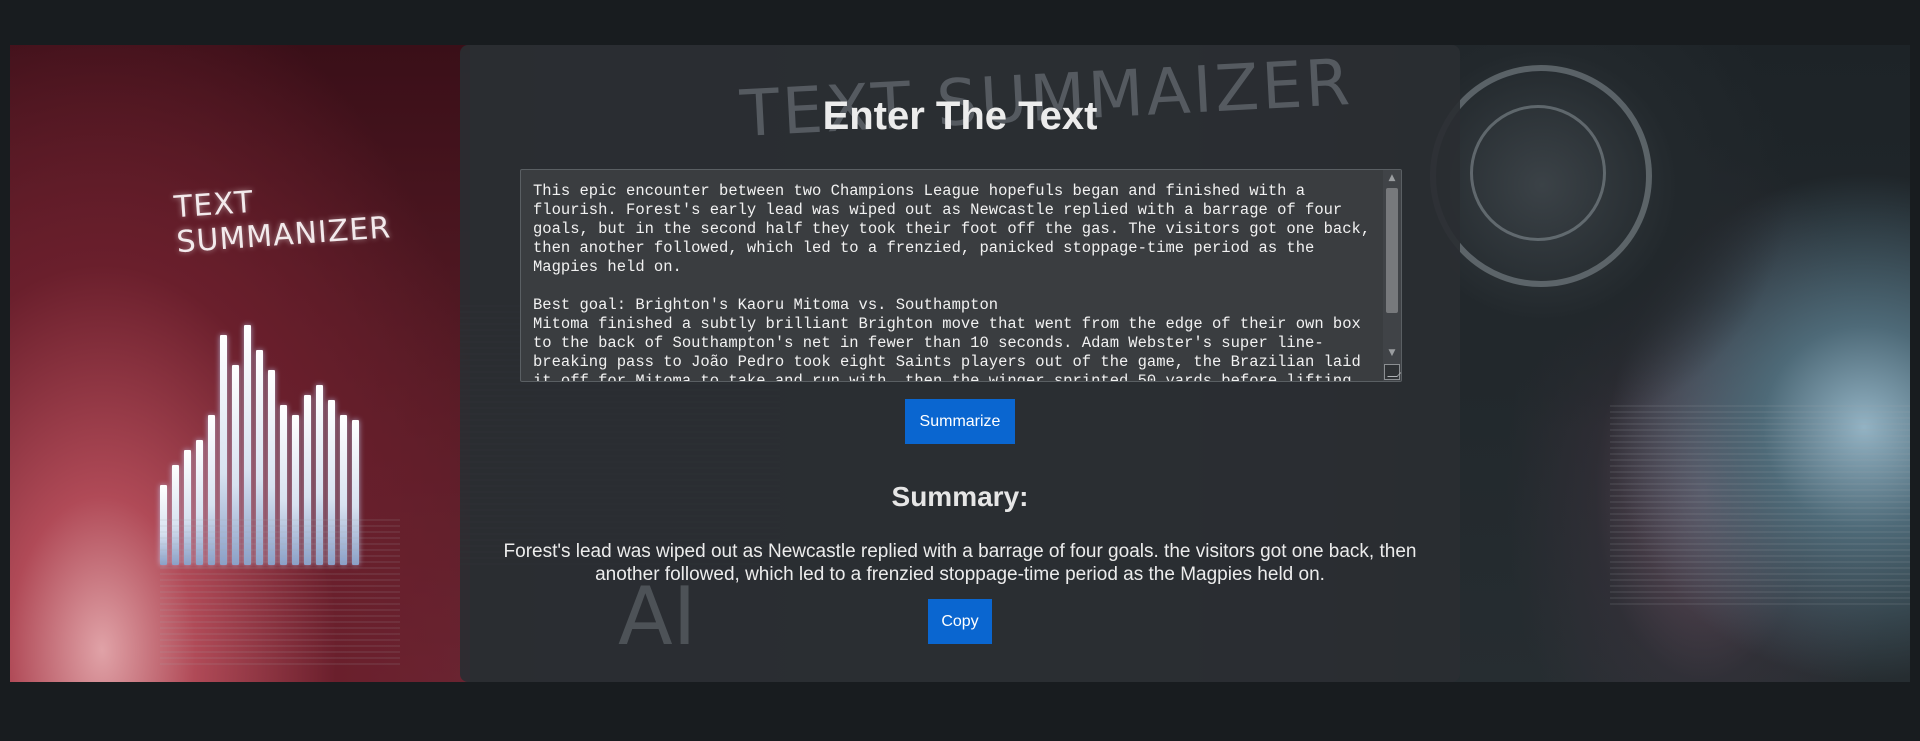  I want to click on summarize-button: Summarize, so click(960, 421).